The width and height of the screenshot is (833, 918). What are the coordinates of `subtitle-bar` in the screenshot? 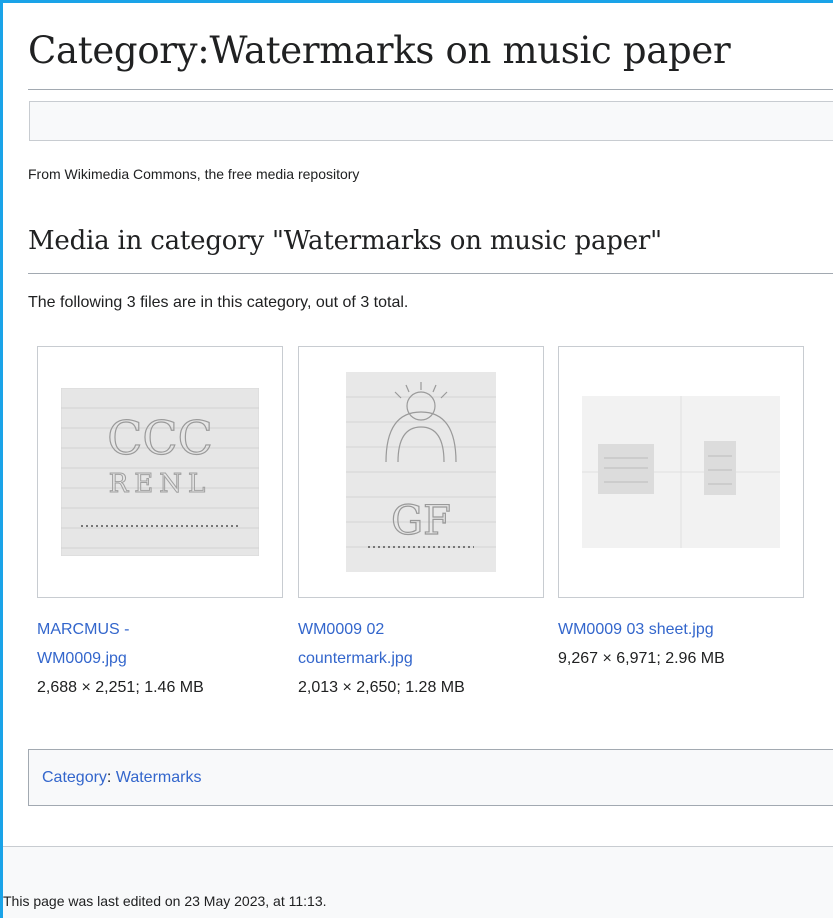 It's located at (431, 121).